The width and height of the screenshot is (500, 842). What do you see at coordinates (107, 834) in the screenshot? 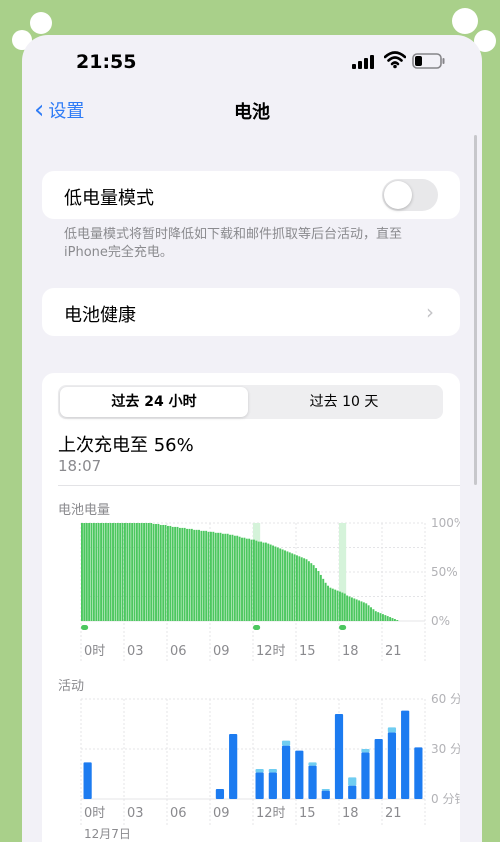
I see `date-label: 12月7日` at bounding box center [107, 834].